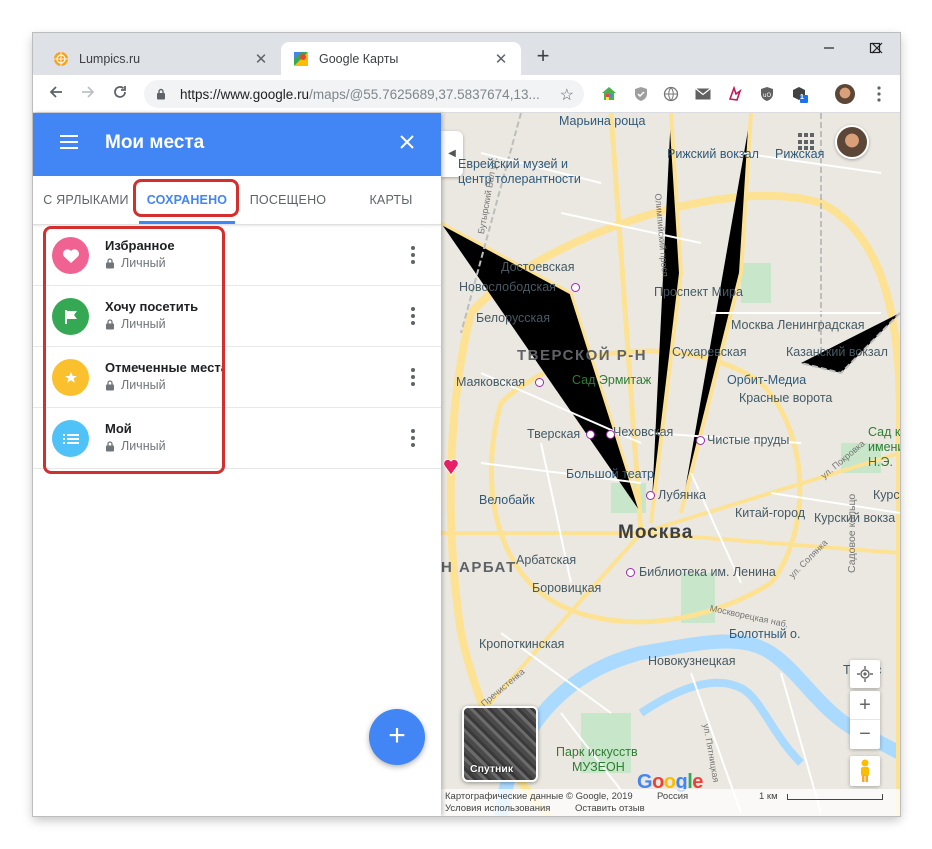 This screenshot has width=932, height=849. Describe the element at coordinates (359, 58) in the screenshot. I see `tab-title: Google Карты` at that location.